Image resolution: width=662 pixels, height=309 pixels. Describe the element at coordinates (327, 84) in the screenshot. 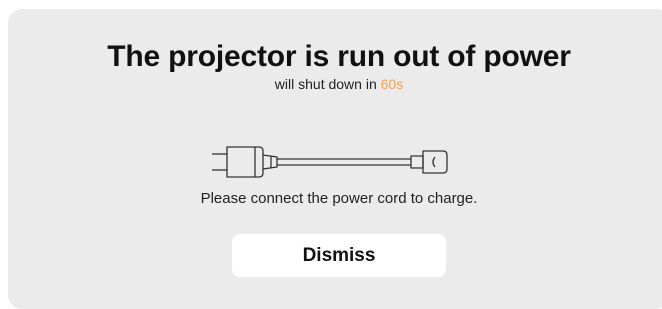

I see `subtitle-text: will shut down in` at that location.